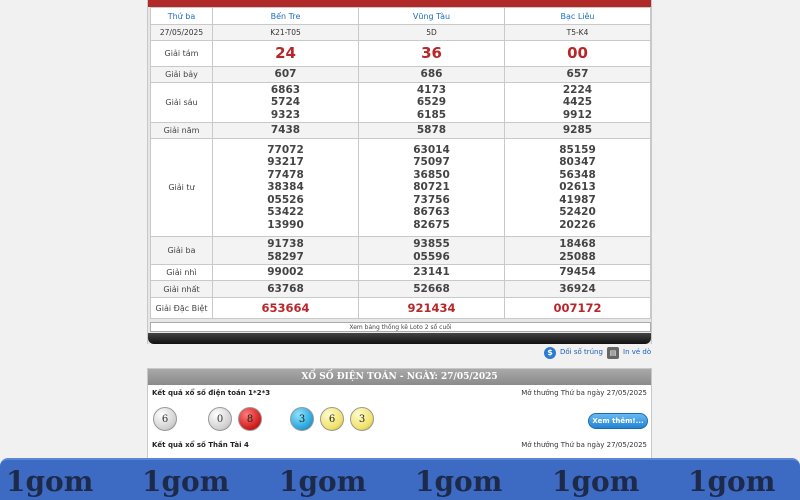  What do you see at coordinates (431, 16) in the screenshot?
I see `province-vung-tau: Vũng Tàu` at bounding box center [431, 16].